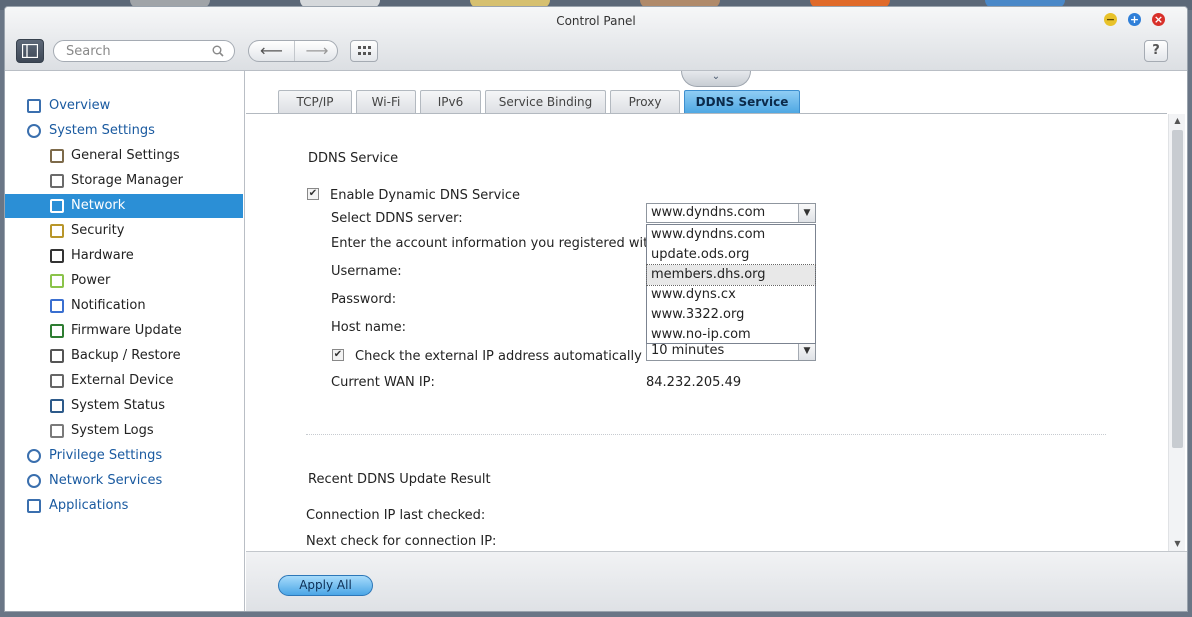 This screenshot has width=1192, height=617. Describe the element at coordinates (1177, 544) in the screenshot. I see `scroll-down-icon: ▼` at that location.